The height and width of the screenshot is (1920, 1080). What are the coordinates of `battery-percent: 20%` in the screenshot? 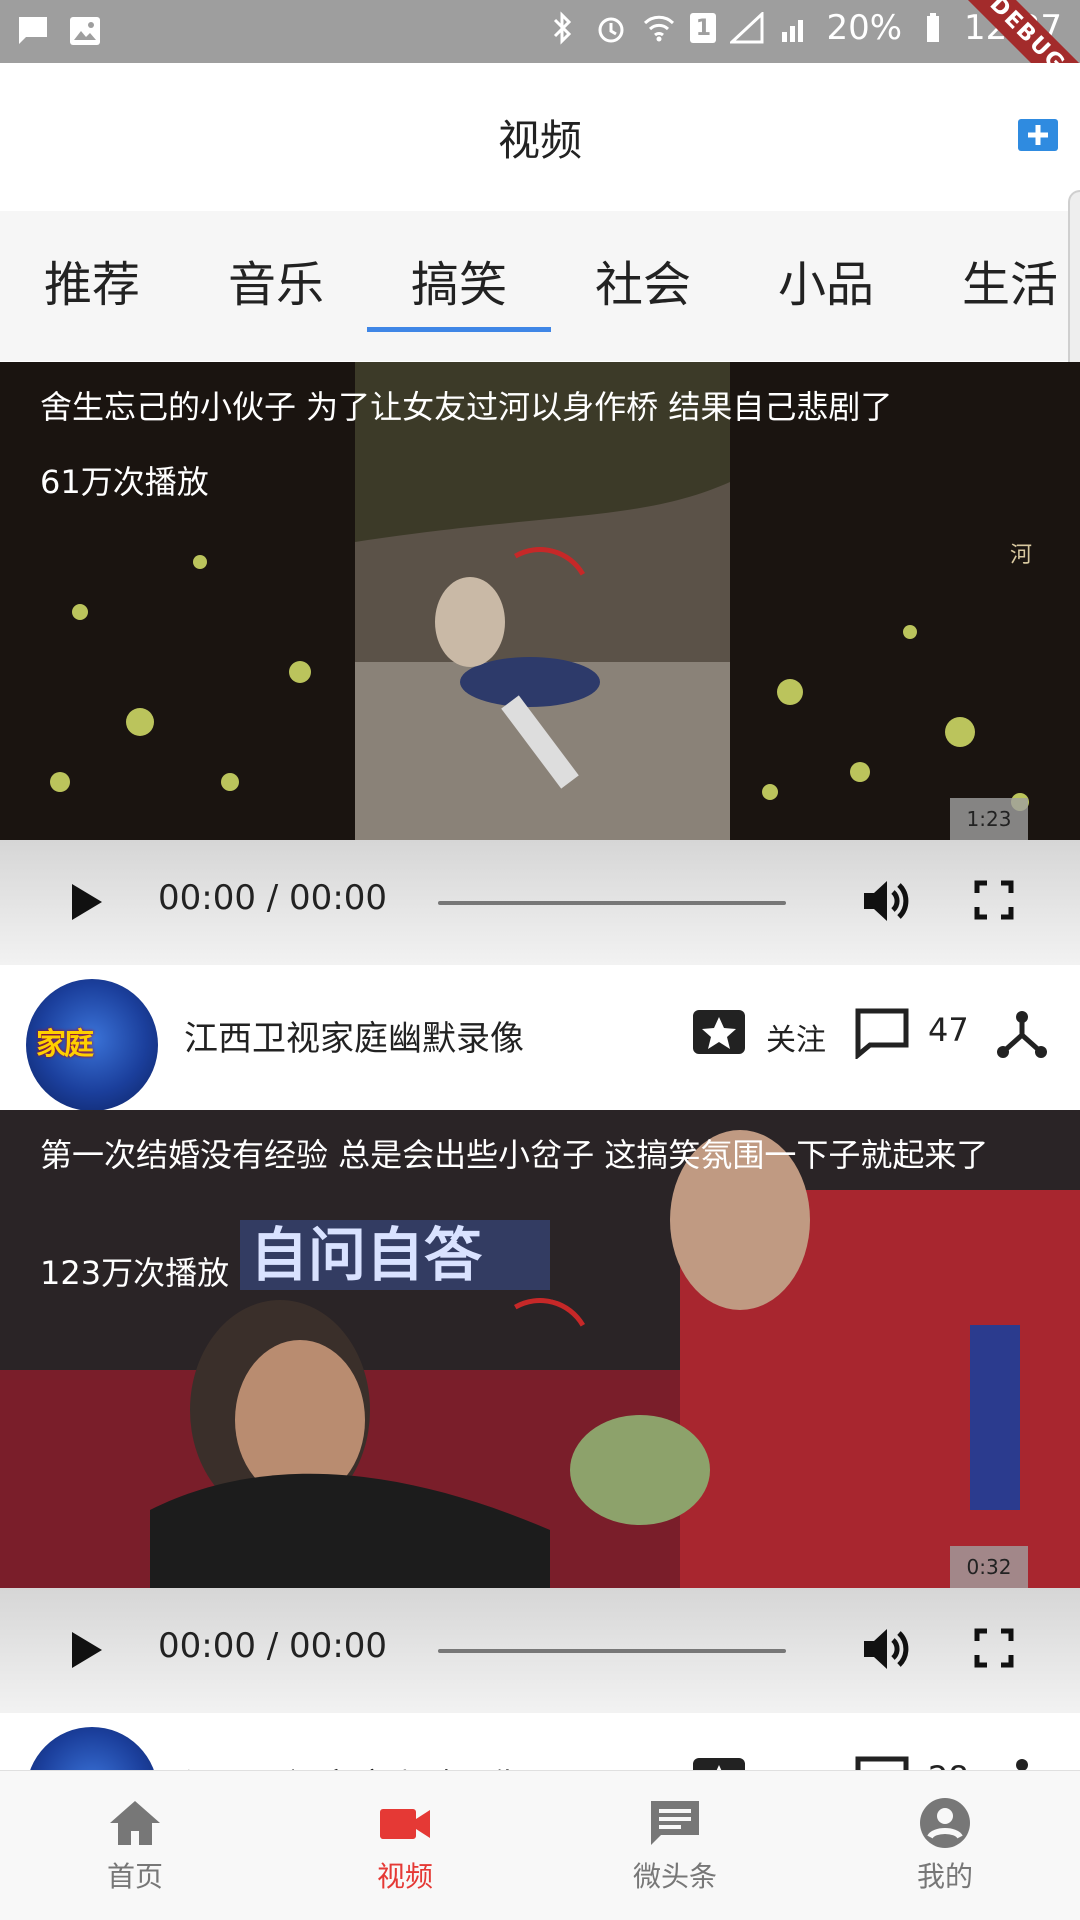 It's located at (864, 28).